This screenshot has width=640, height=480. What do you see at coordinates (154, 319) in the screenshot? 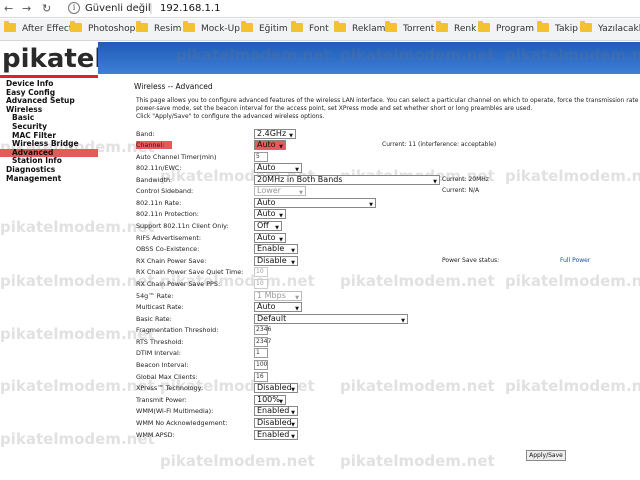
I see `basic-rate-label: Basic Rate:` at bounding box center [154, 319].